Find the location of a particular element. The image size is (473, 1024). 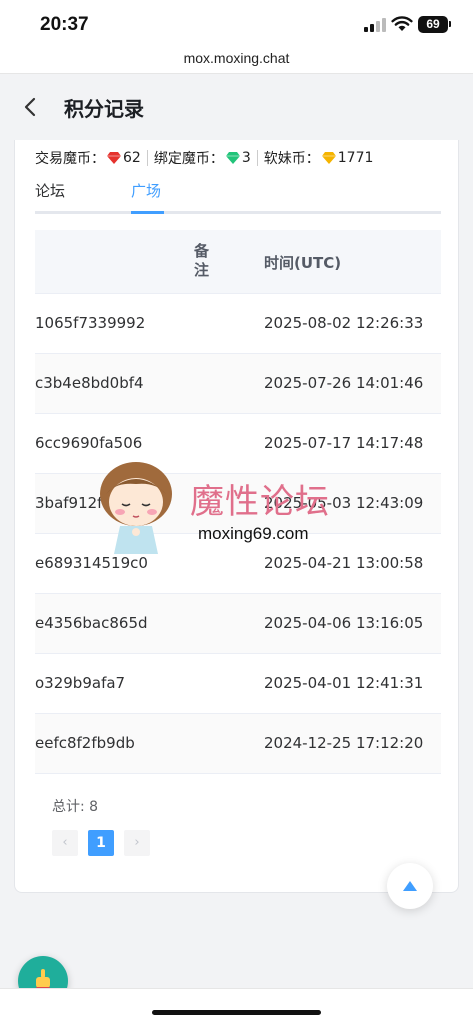

balance-bound-coins: 绑定魔币： 3 is located at coordinates (202, 158).